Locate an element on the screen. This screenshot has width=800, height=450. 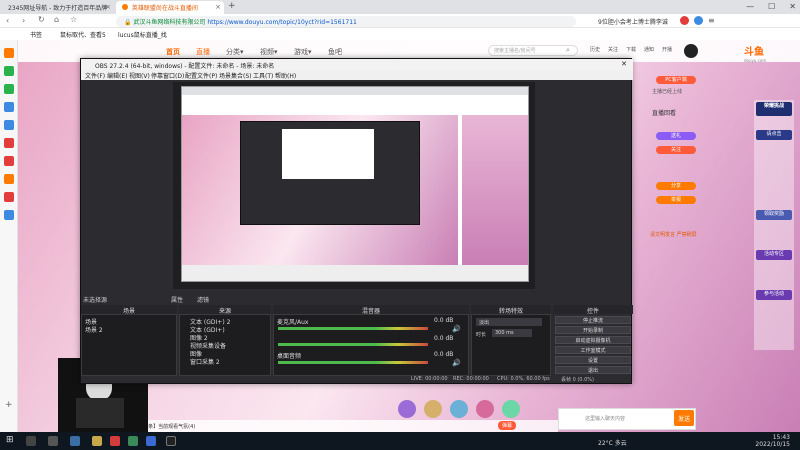
search-input: 搜索主播名/房间号 is located at coordinates (533, 50).